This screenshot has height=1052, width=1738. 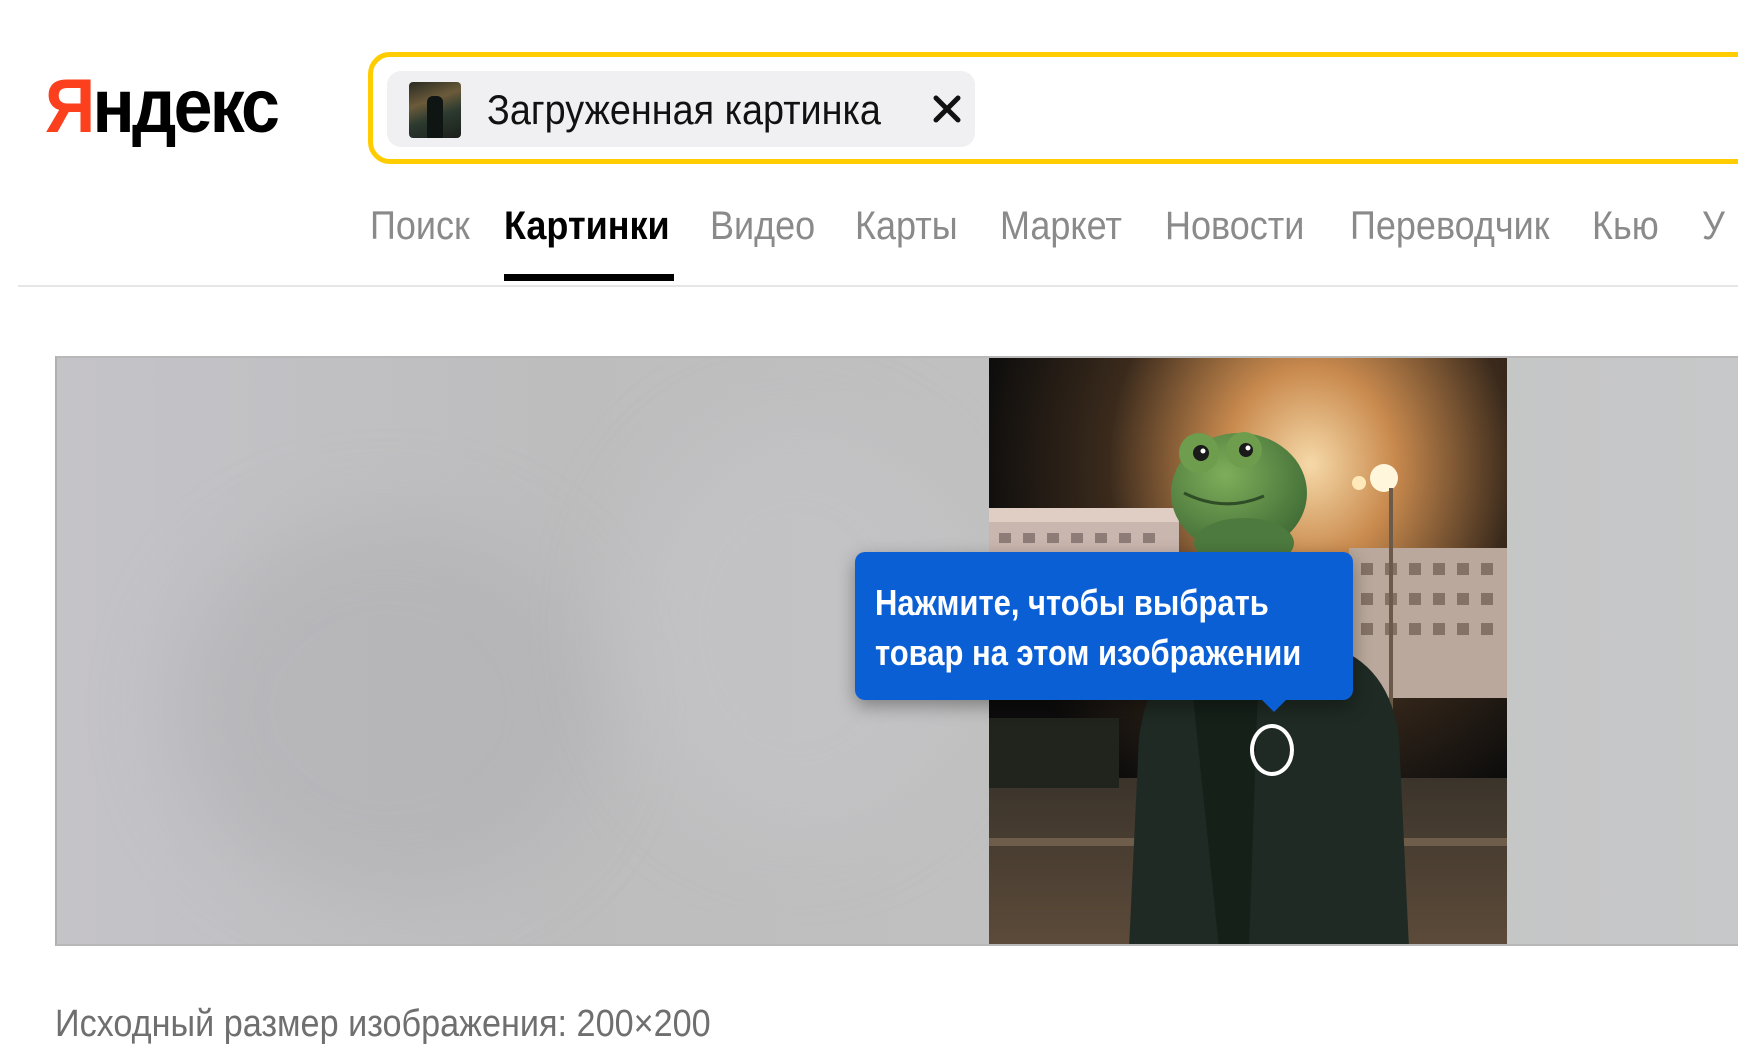 I want to click on uploaded-image-chip: Загруженная картинка, so click(x=681, y=109).